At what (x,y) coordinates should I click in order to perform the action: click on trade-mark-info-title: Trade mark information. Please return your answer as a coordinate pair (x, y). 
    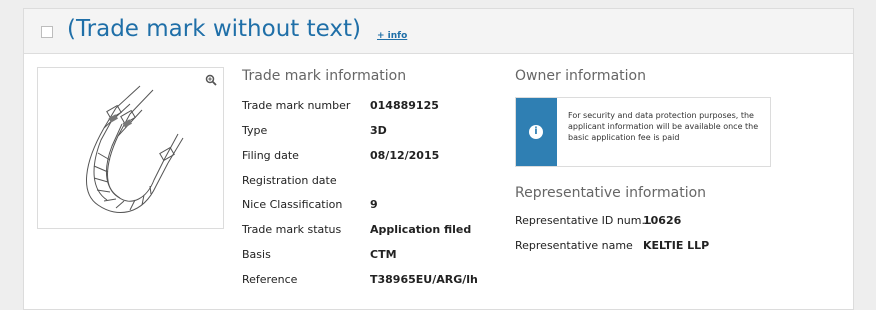
    Looking at the image, I should click on (324, 76).